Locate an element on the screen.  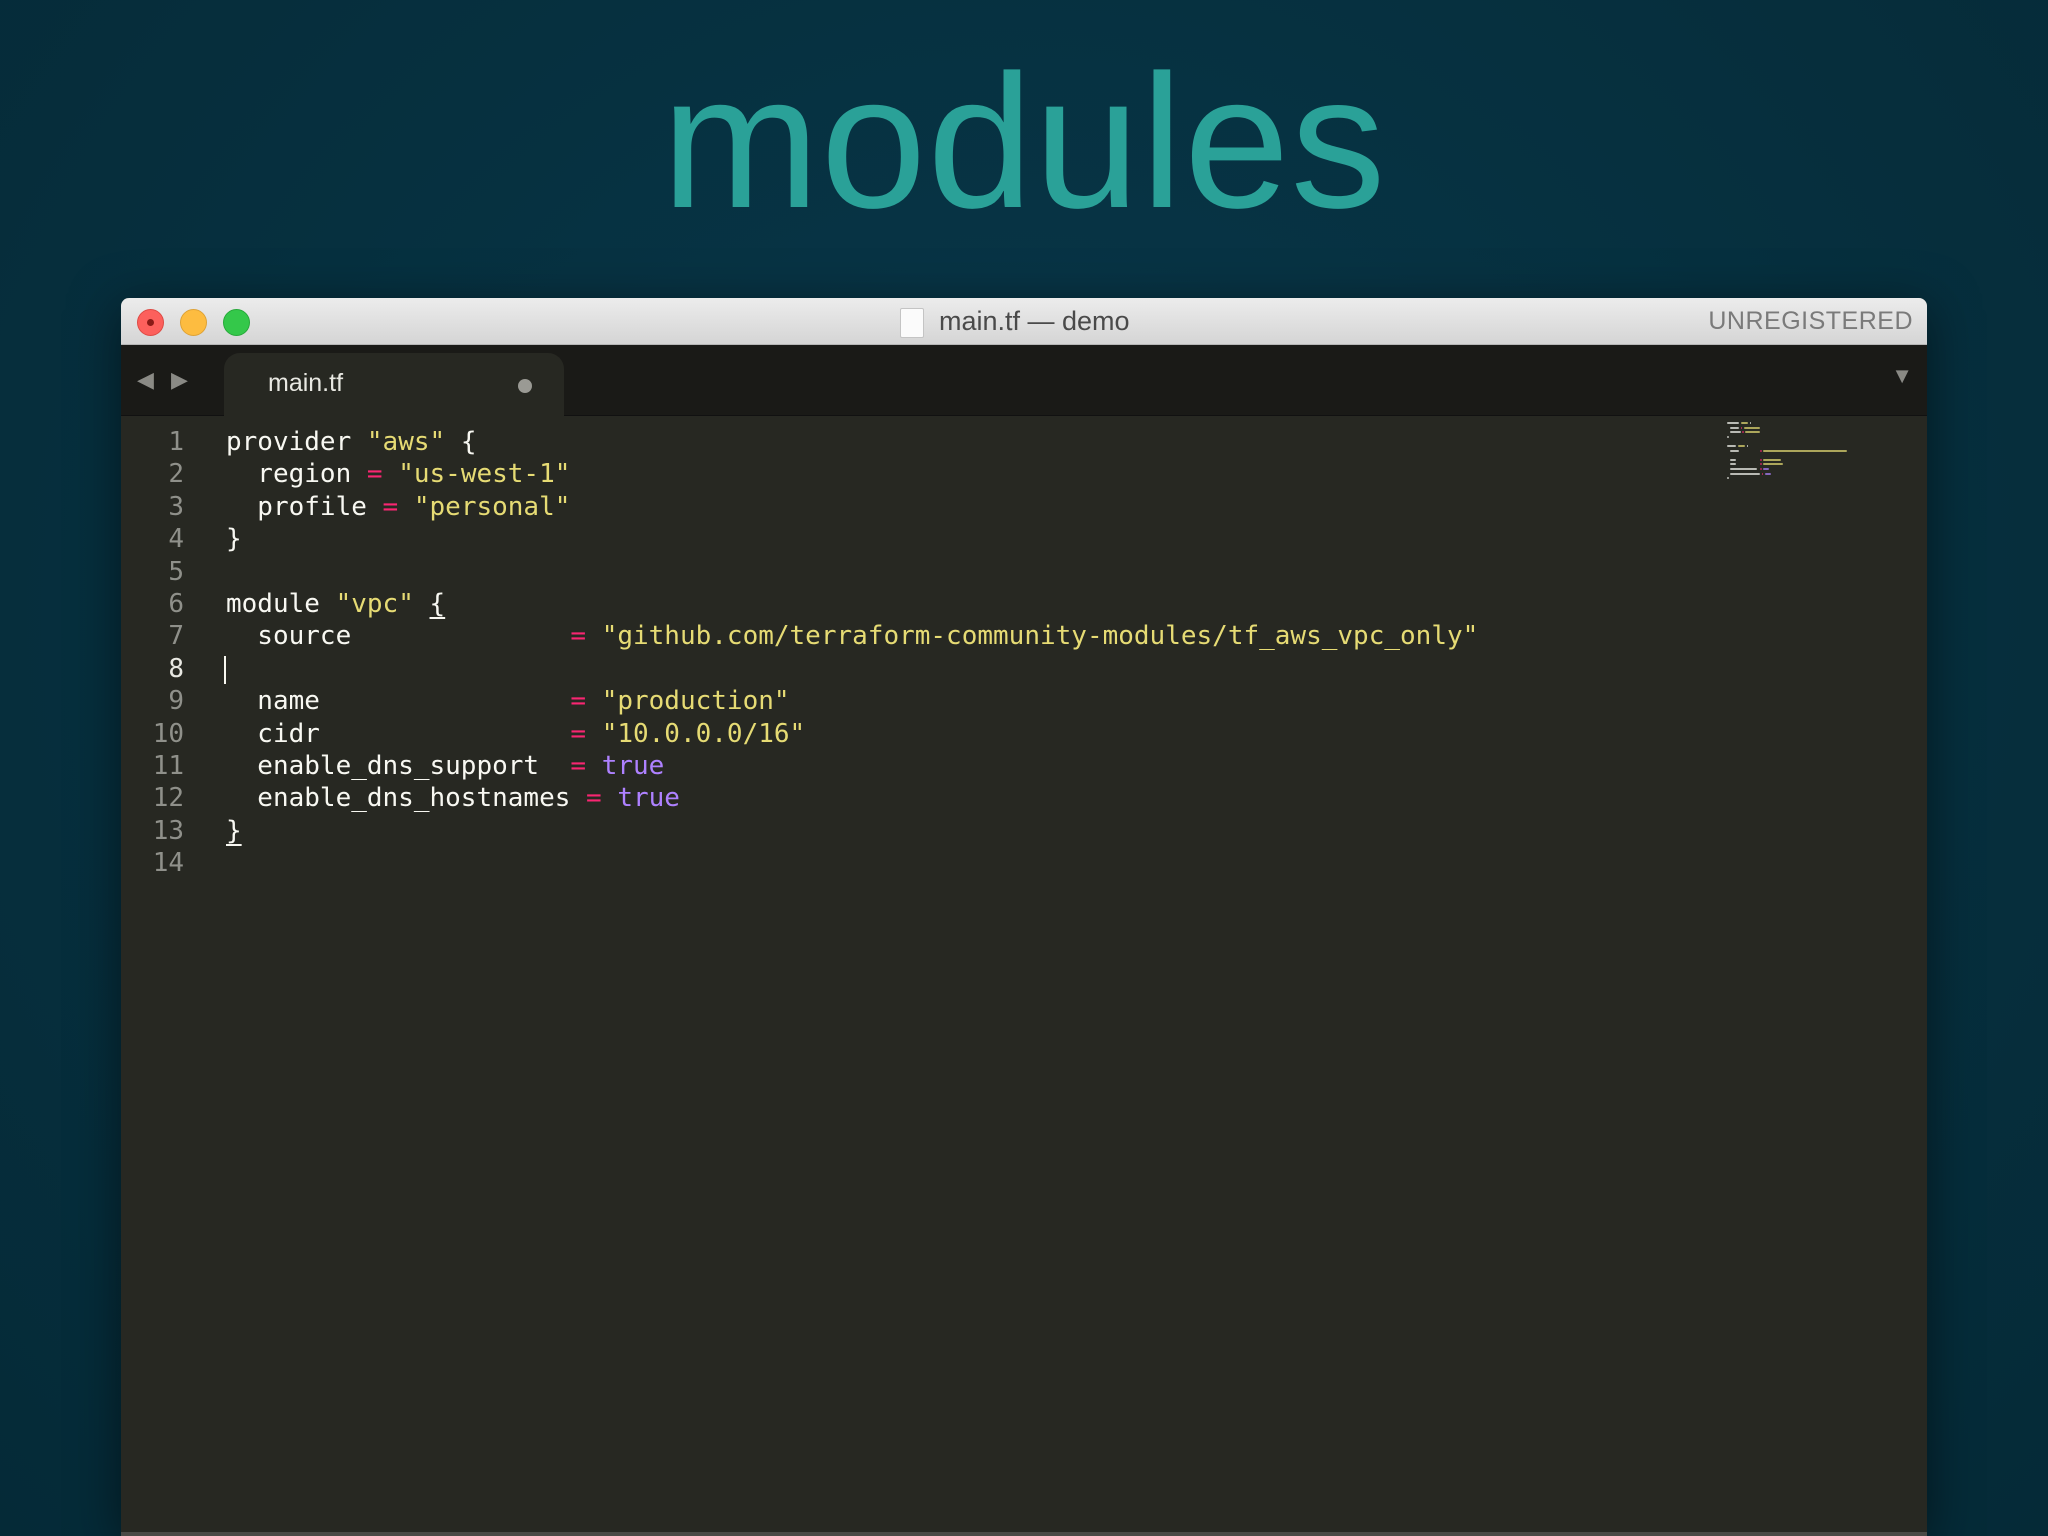
code-line: 14 is located at coordinates (1024, 863).